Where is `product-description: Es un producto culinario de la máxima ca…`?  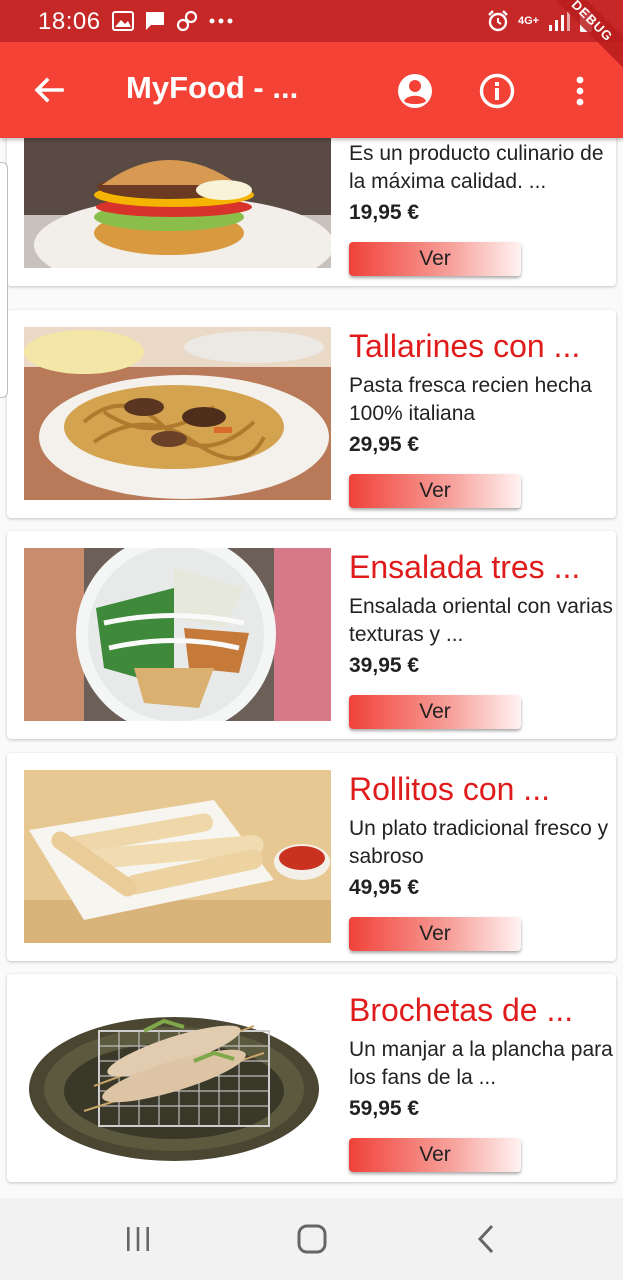
product-description: Es un producto culinario de la máxima ca… is located at coordinates (476, 167).